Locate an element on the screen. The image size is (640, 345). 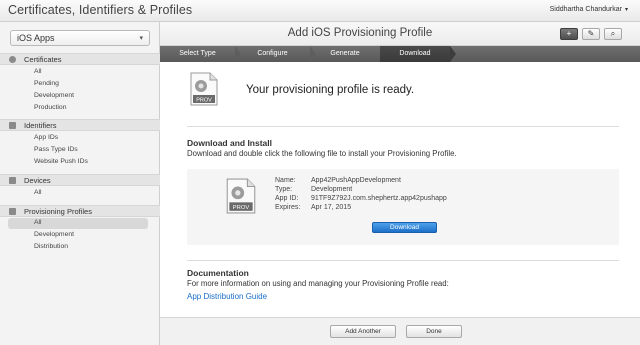
app-title: Certificates, Identifiers & Profiles is located at coordinates (100, 10).